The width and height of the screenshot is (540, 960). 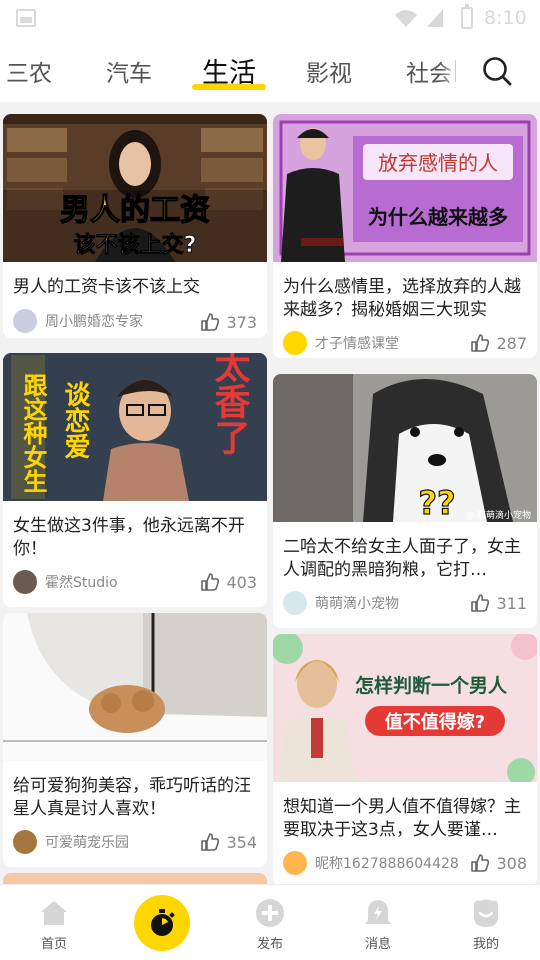 I want to click on author-name: 可爱萌宠乐园, so click(x=87, y=843).